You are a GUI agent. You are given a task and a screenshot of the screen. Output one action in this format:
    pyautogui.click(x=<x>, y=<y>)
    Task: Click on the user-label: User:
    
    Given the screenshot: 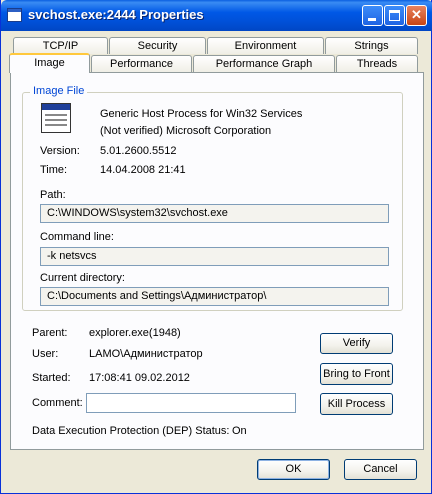 What is the action you would take?
    pyautogui.click(x=45, y=354)
    